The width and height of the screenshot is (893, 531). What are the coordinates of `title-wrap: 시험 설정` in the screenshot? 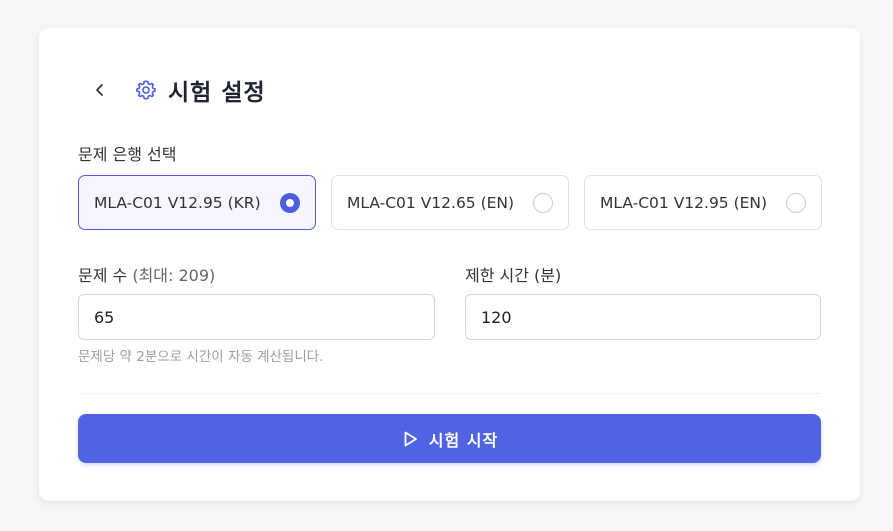 It's located at (200, 90).